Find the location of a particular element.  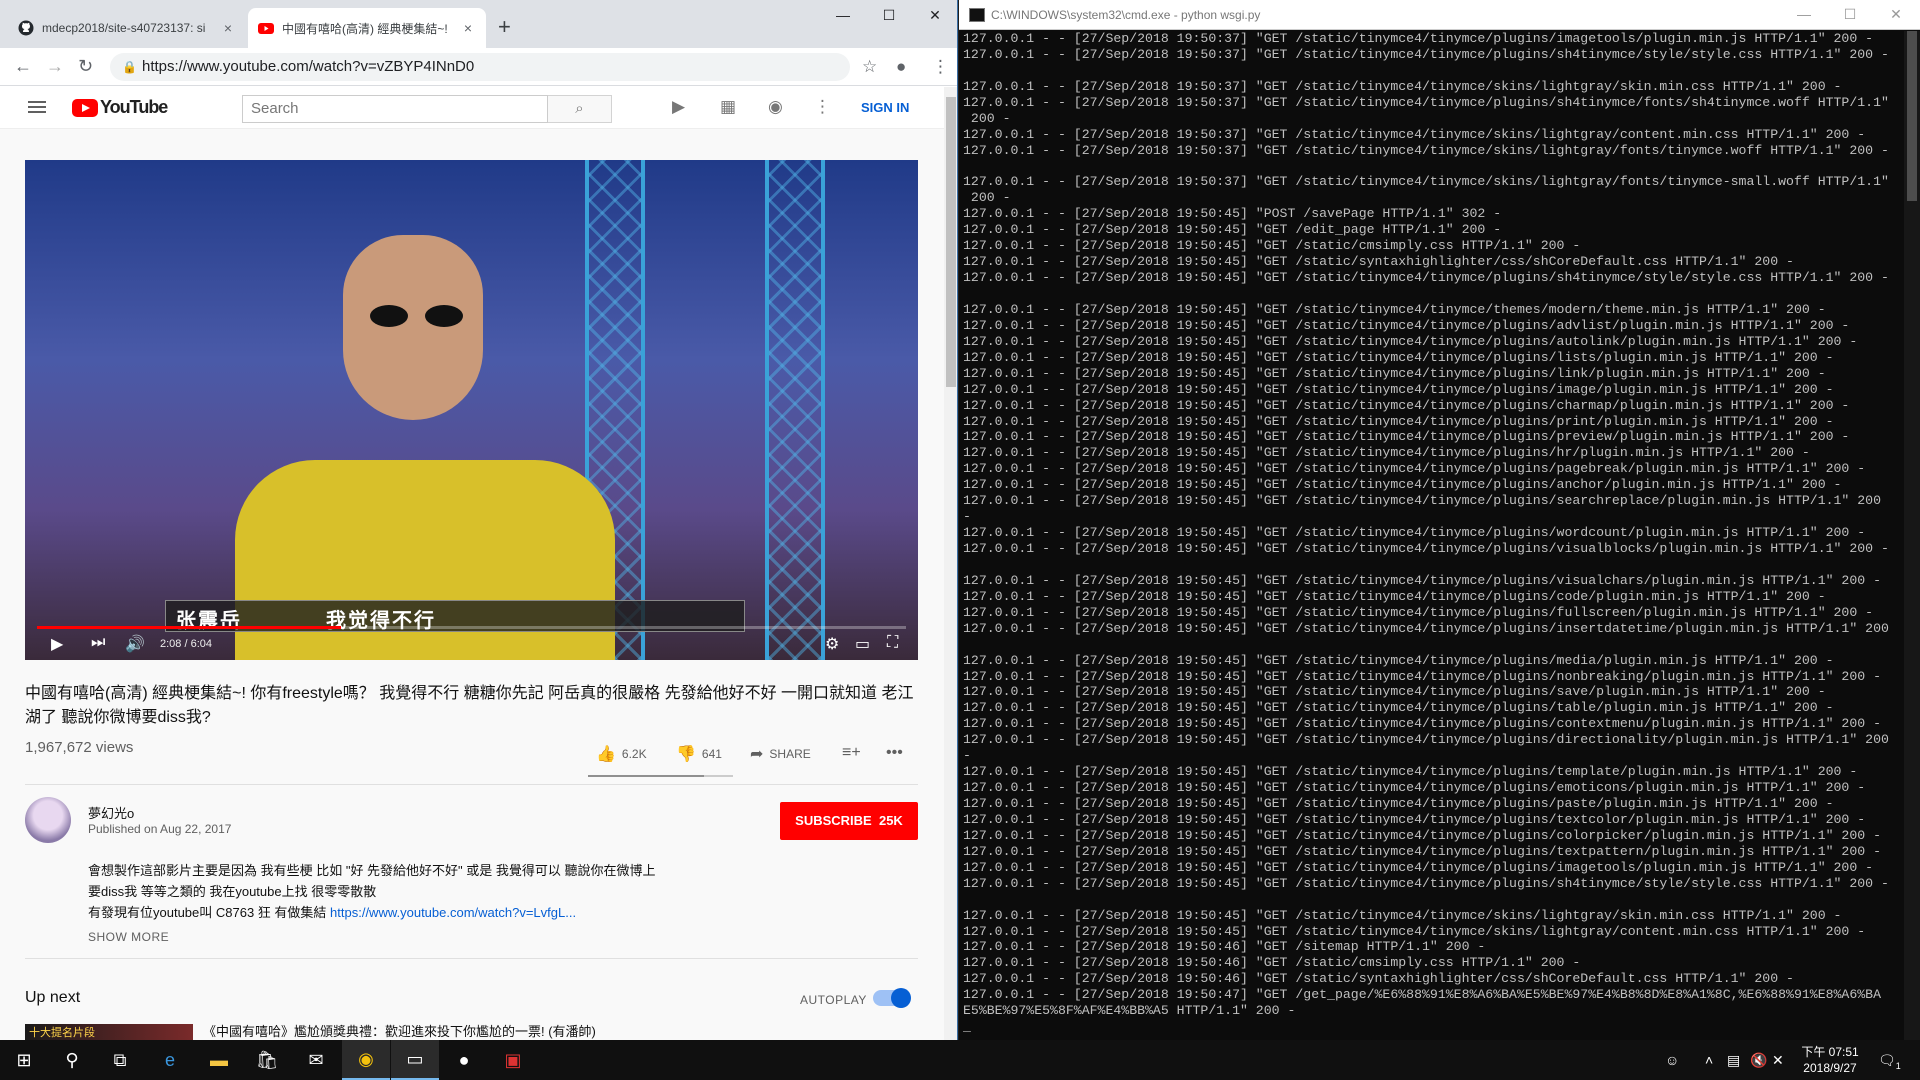

show-more-button: SHOW MORE is located at coordinates (128, 937).